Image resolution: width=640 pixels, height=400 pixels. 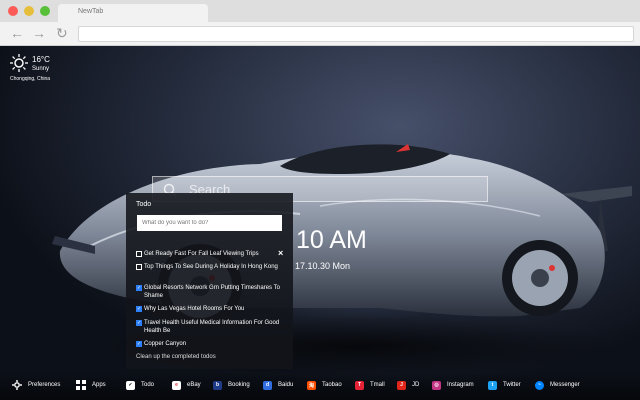 I want to click on browser-titlebar: NewTab, so click(x=320, y=11).